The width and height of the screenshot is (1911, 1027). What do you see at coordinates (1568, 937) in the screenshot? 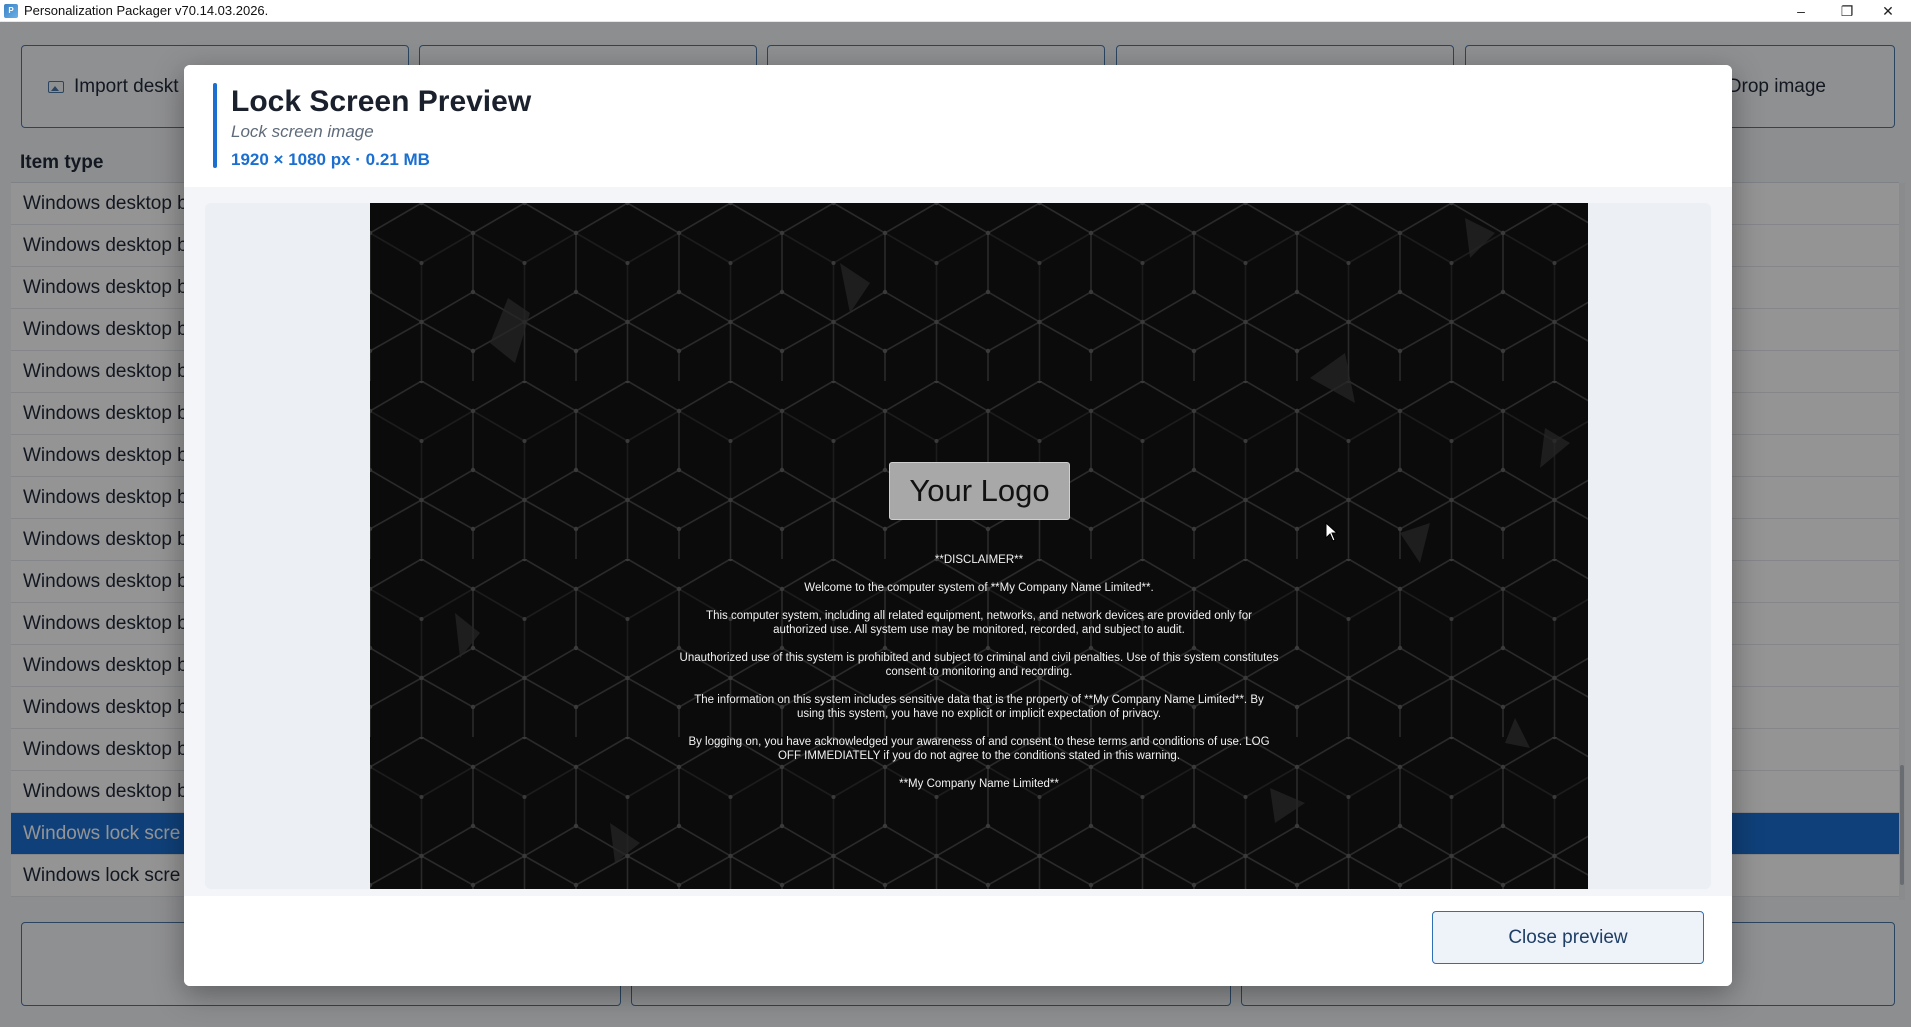
I see `close-preview-button: Close preview` at bounding box center [1568, 937].